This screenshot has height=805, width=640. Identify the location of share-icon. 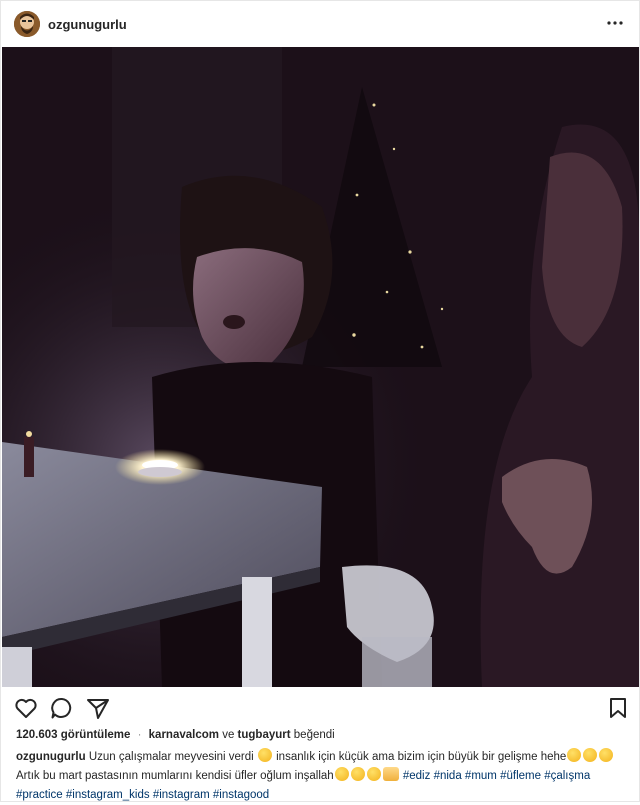
(98, 708).